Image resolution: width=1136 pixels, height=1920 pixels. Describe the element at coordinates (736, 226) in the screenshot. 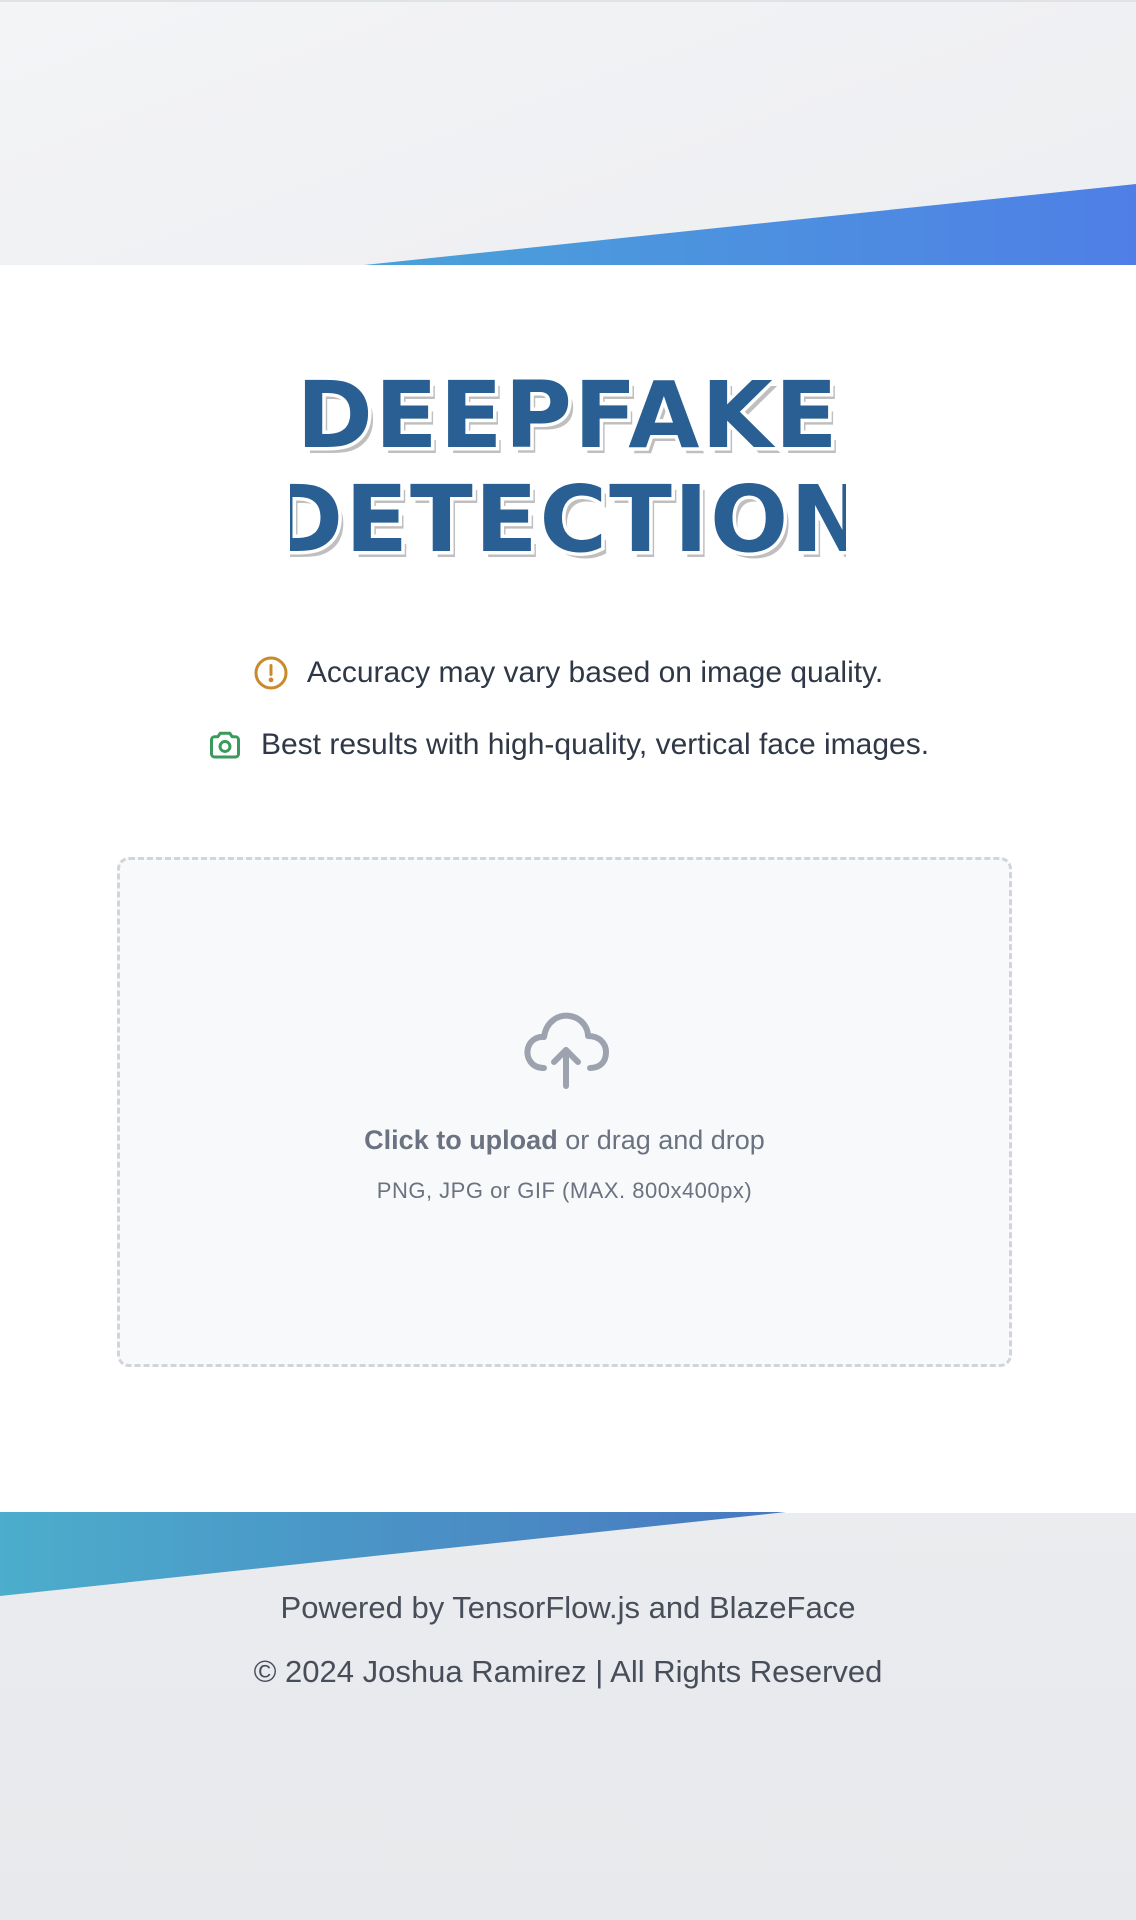

I see `top-accent-wedge` at that location.